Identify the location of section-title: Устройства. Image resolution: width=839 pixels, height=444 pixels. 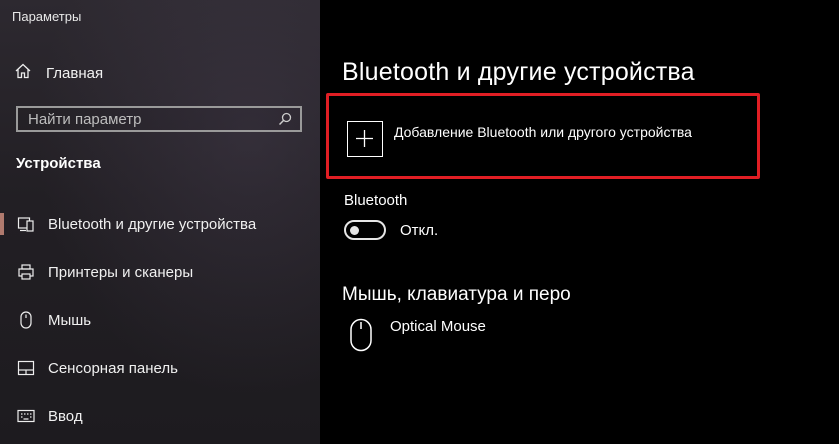
(58, 163).